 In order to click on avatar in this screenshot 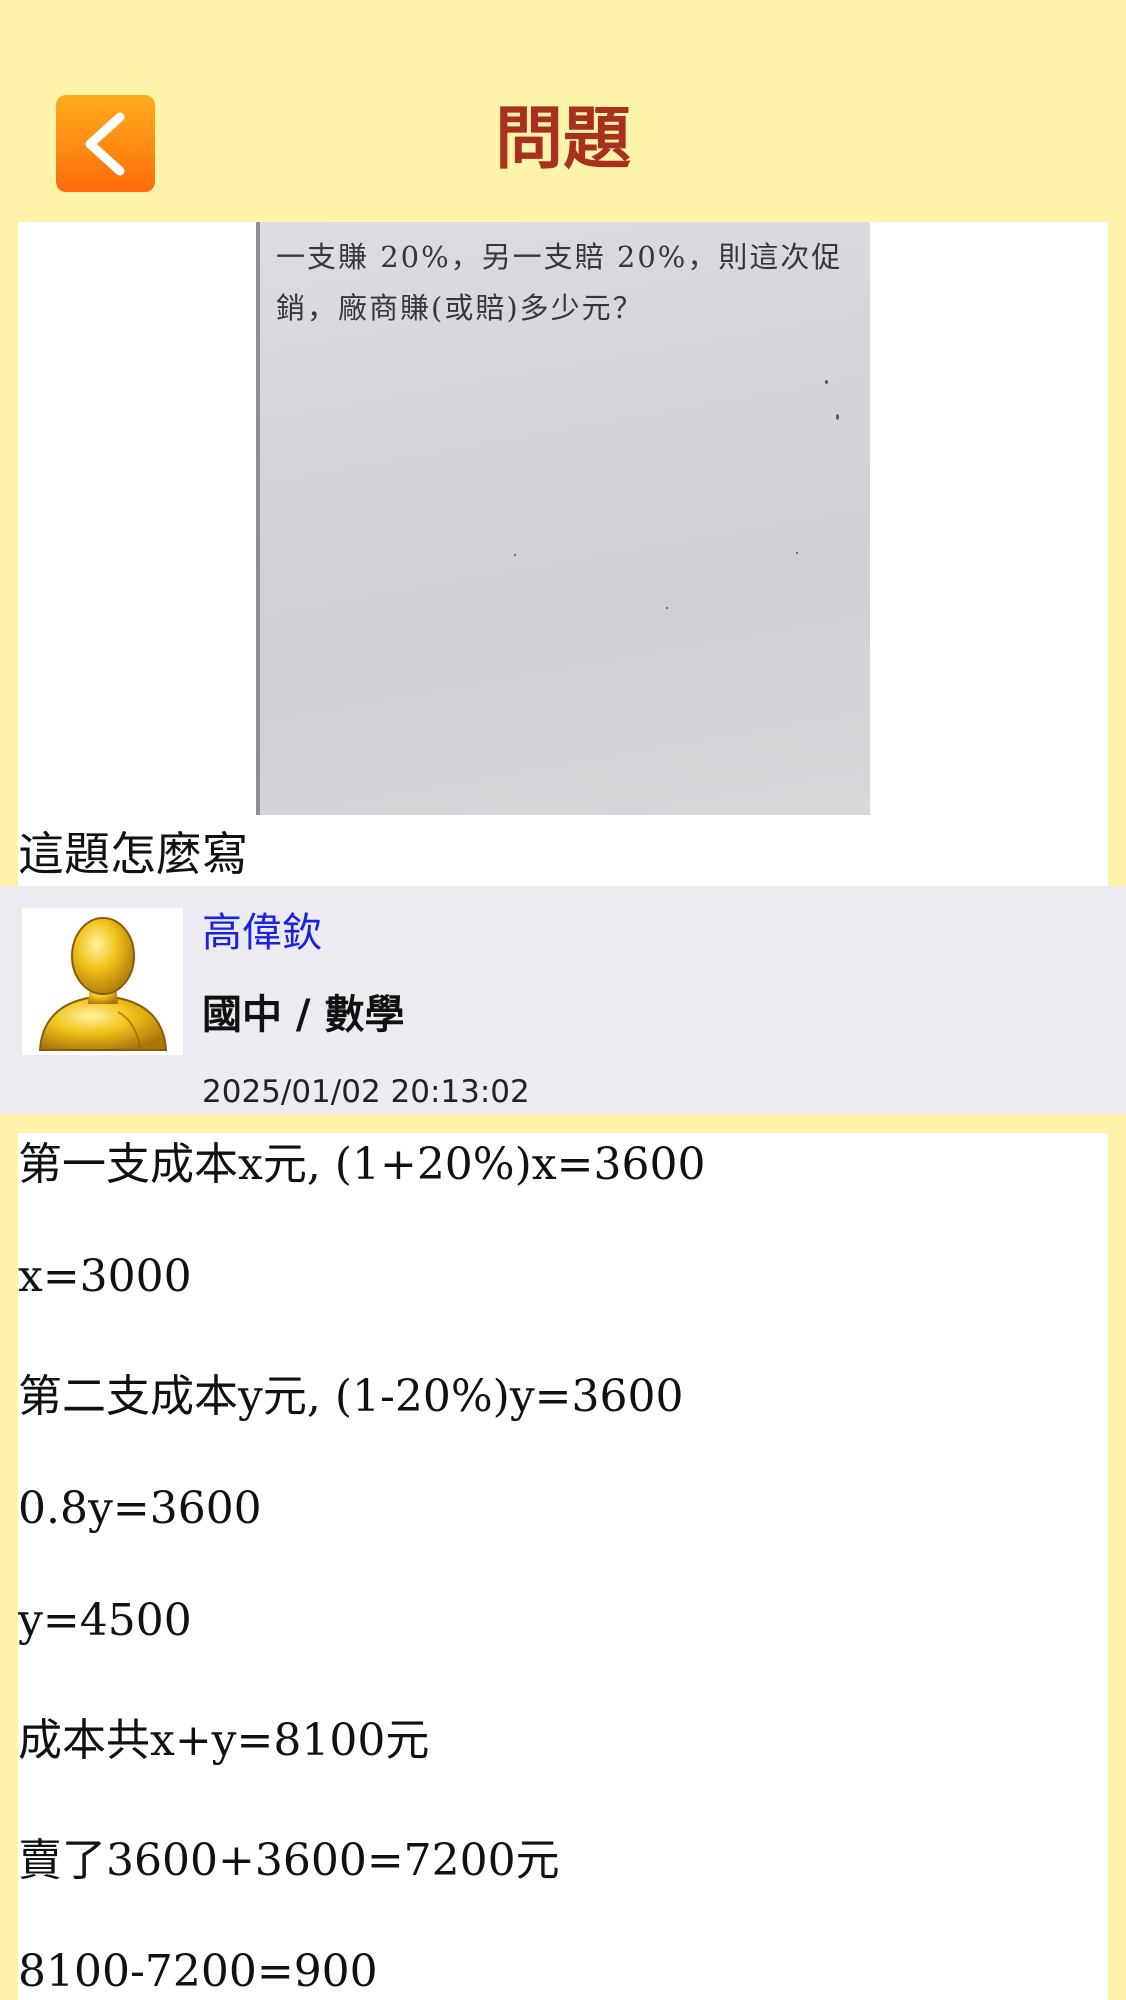, I will do `click(102, 981)`.